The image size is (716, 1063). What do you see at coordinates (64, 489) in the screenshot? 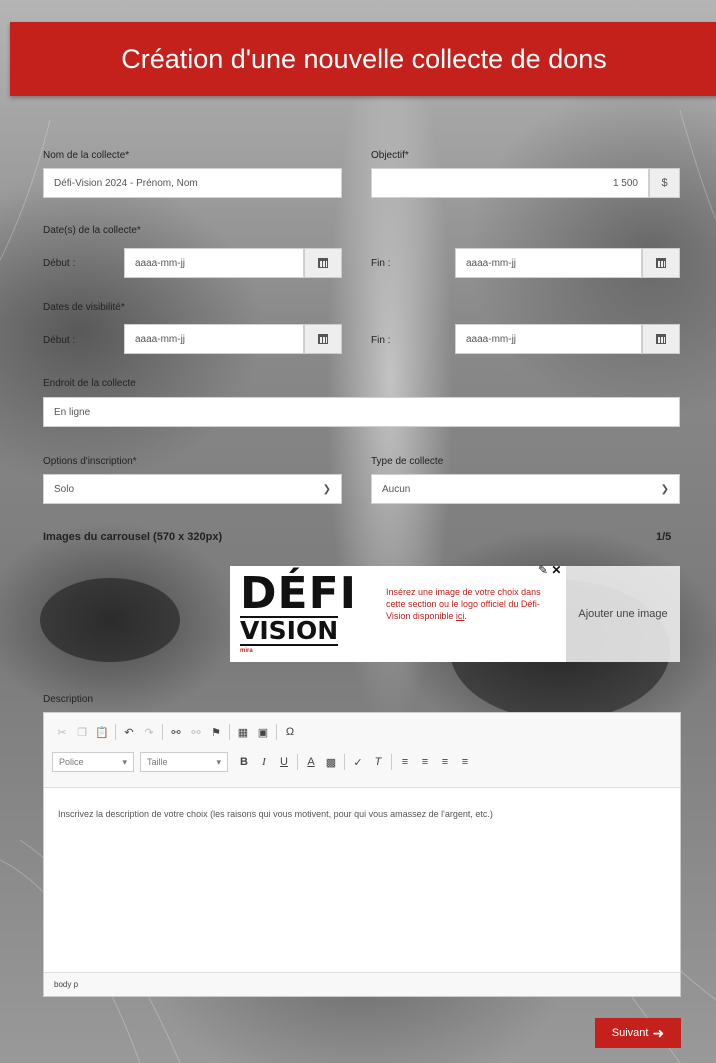
I see `registration-options-value: Solo` at bounding box center [64, 489].